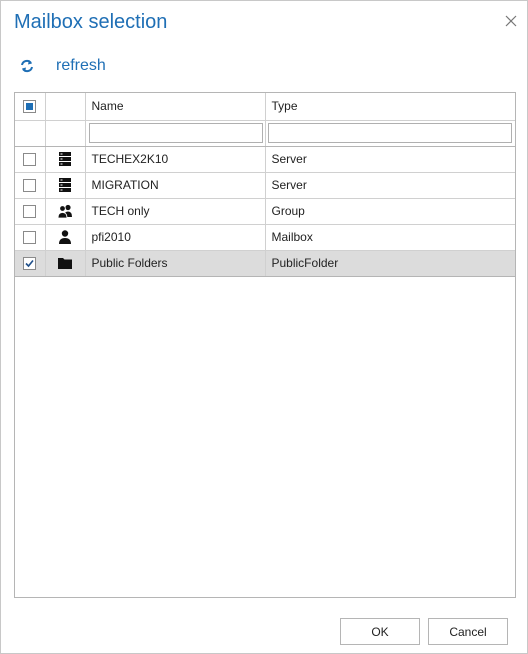 This screenshot has height=654, width=528. Describe the element at coordinates (175, 263) in the screenshot. I see `row-name: Public Folders` at that location.